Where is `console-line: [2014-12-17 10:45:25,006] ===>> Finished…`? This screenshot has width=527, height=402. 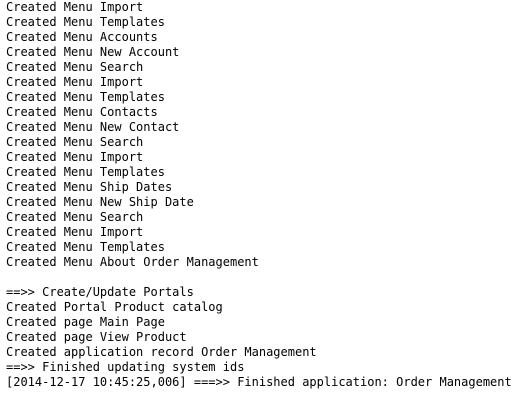 console-line: [2014-12-17 10:45:25,006] ===>> Finished… is located at coordinates (259, 382).